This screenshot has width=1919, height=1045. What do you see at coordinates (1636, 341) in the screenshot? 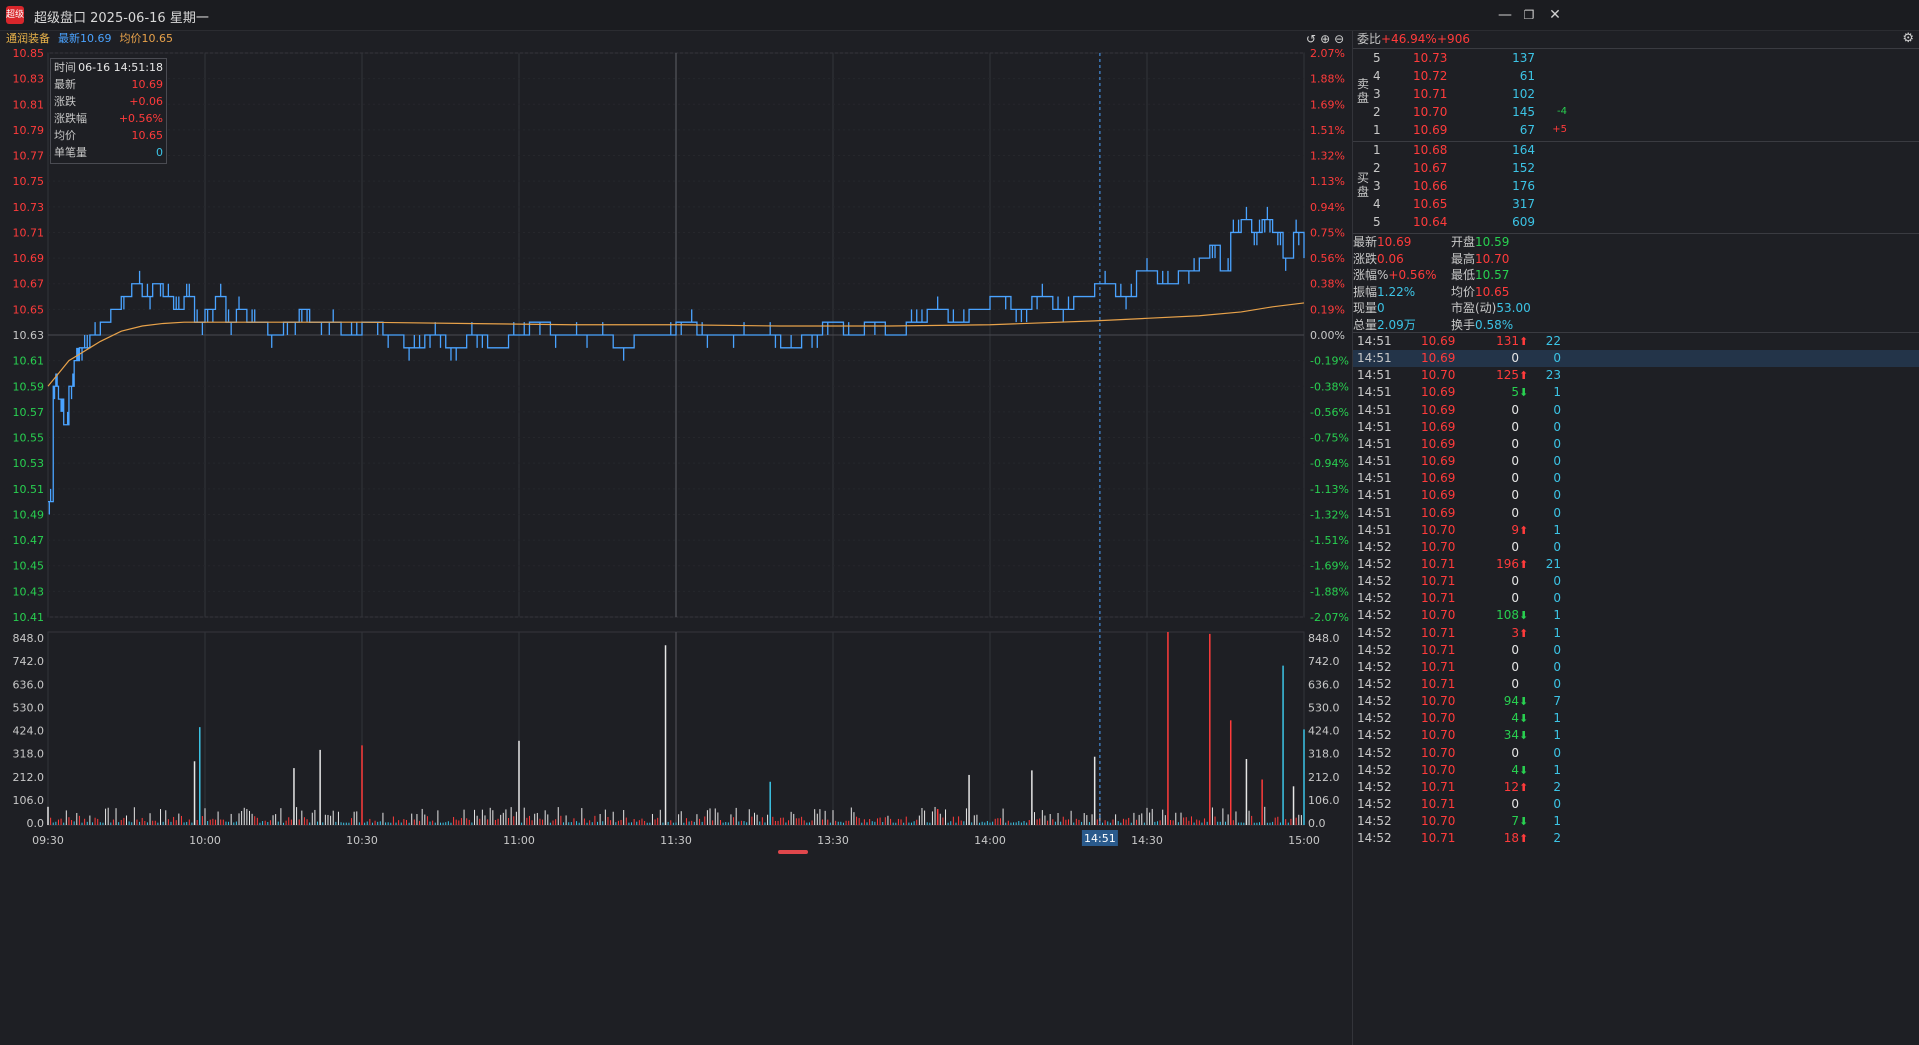
I see `trade-row: 14:51 10.69 131 ⬆ 22` at bounding box center [1636, 341].